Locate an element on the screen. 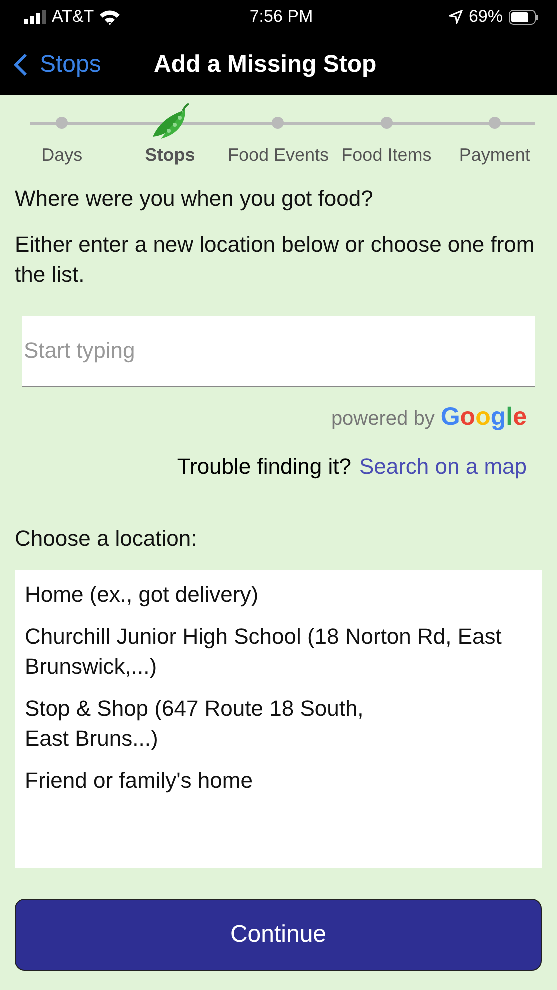 The width and height of the screenshot is (557, 990). help-text: Trouble finding it? is located at coordinates (264, 467).